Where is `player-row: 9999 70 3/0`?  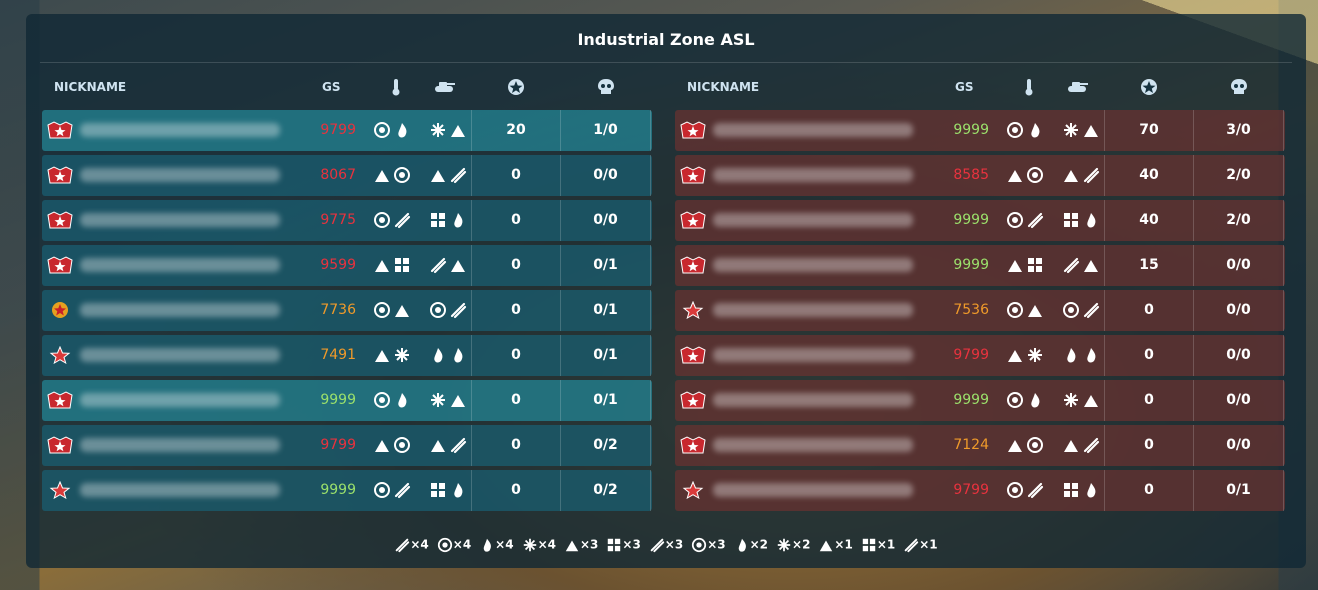 player-row: 9999 70 3/0 is located at coordinates (980, 130).